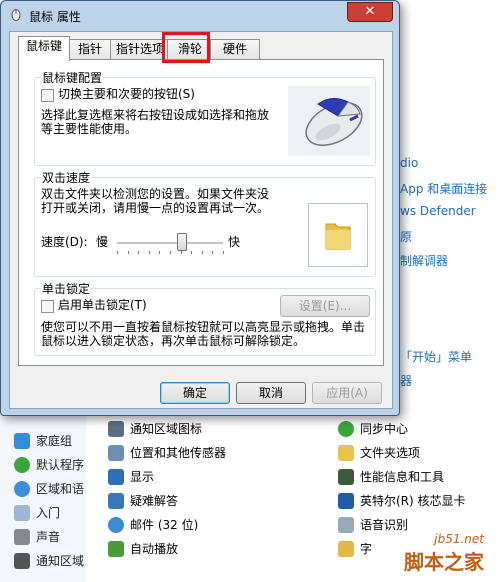 The height and width of the screenshot is (582, 500). What do you see at coordinates (116, 476) in the screenshot?
I see `display-icon` at bounding box center [116, 476].